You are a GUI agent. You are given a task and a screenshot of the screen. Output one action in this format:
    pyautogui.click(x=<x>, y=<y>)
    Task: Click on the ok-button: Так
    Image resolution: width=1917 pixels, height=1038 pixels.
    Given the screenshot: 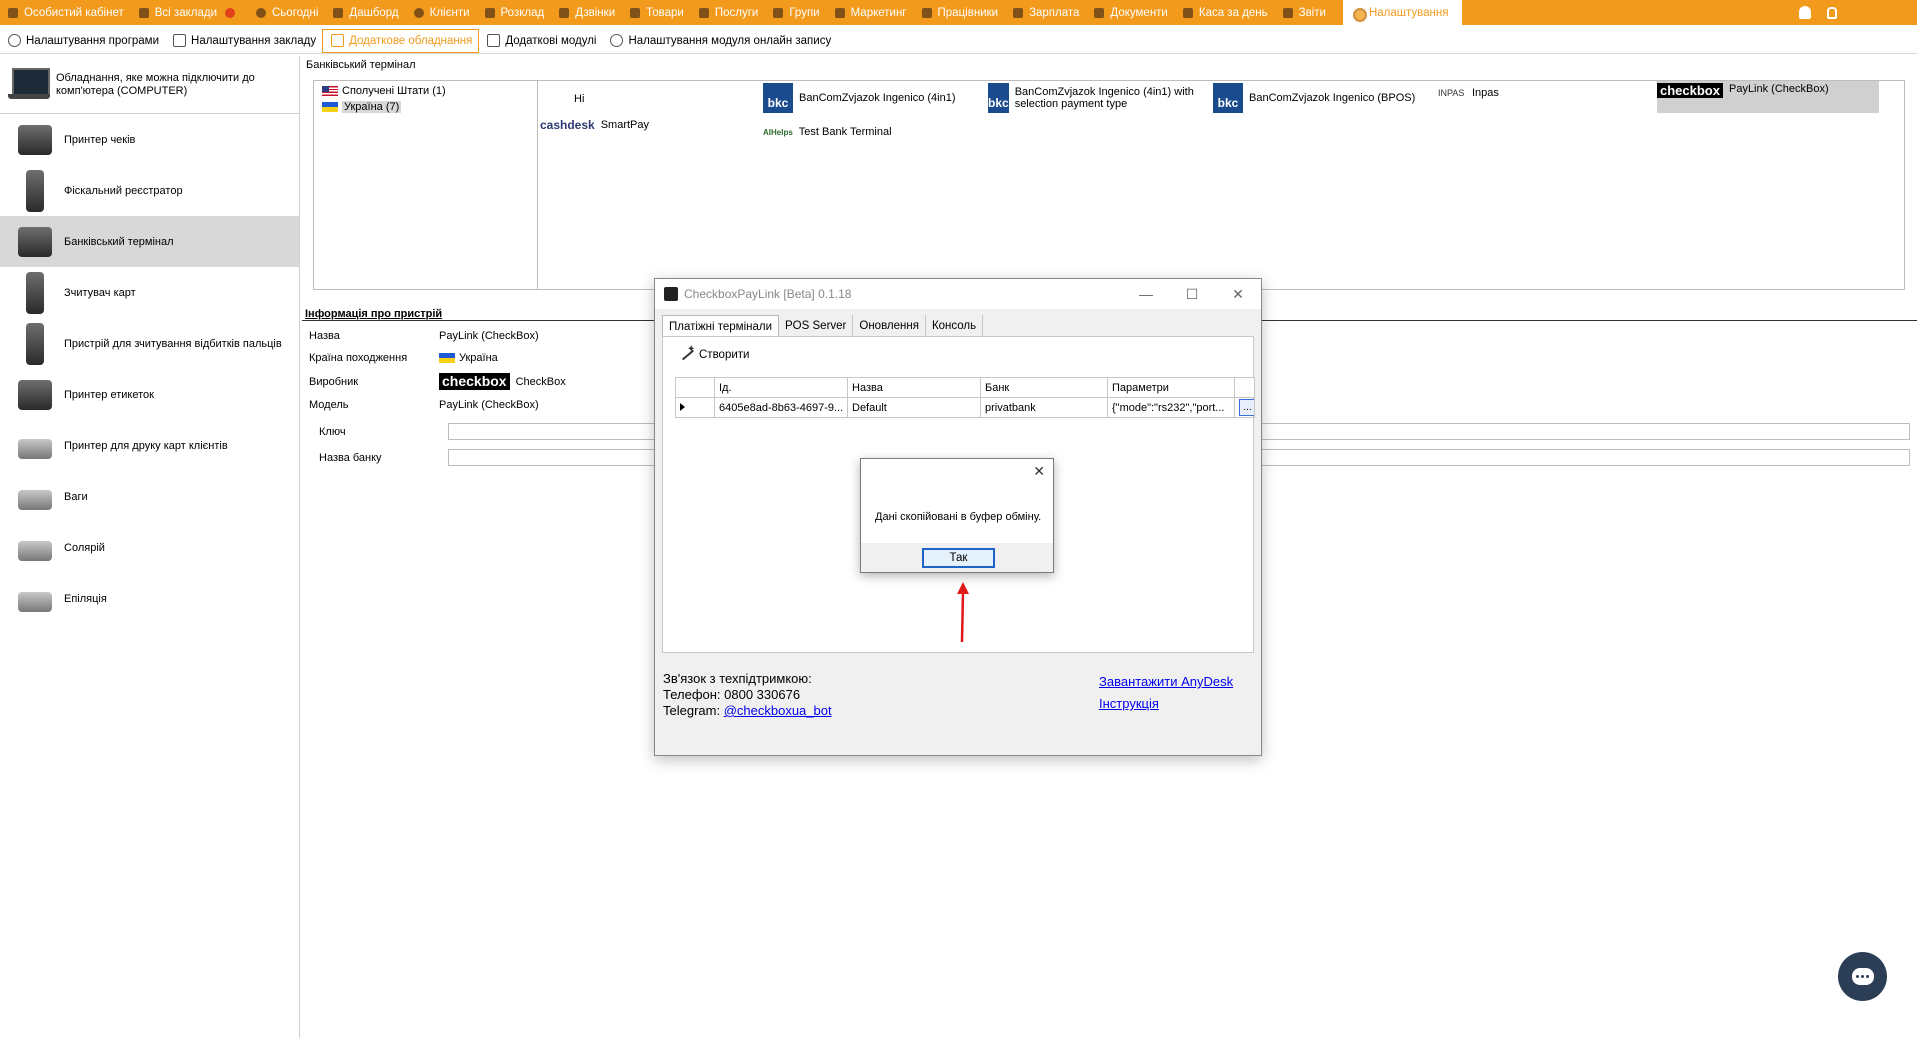 What is the action you would take?
    pyautogui.click(x=958, y=558)
    